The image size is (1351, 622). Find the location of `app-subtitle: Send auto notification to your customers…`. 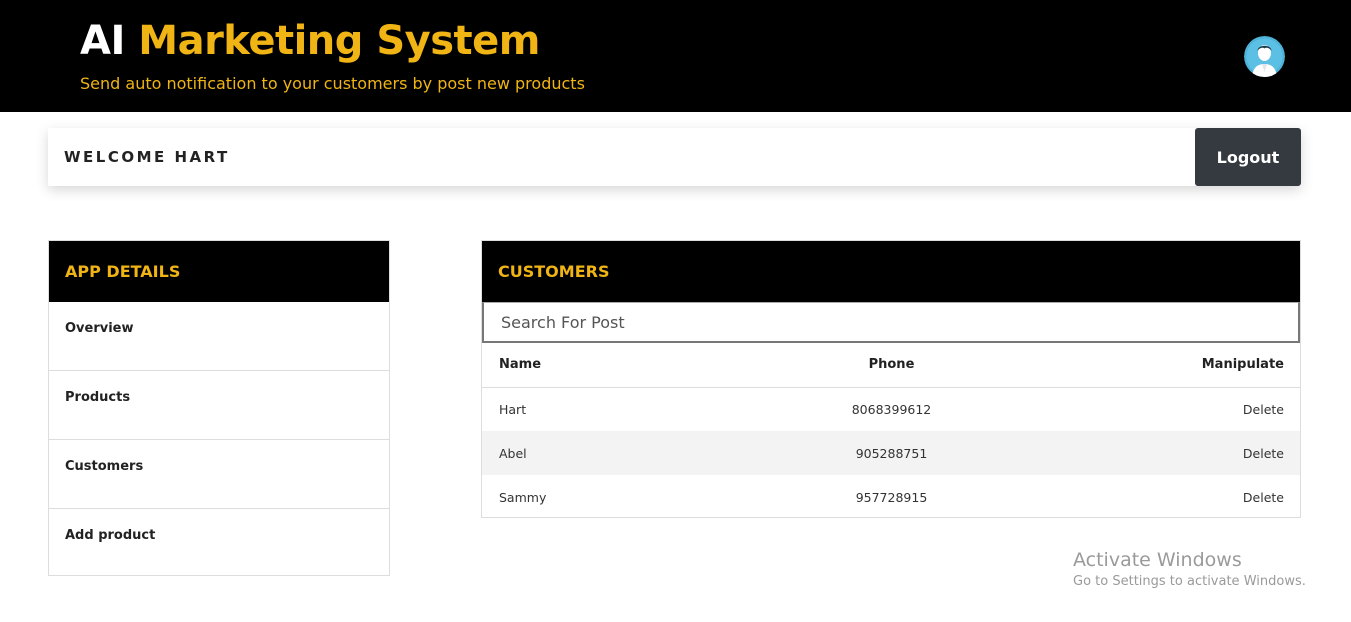

app-subtitle: Send auto notification to your customers… is located at coordinates (332, 83).